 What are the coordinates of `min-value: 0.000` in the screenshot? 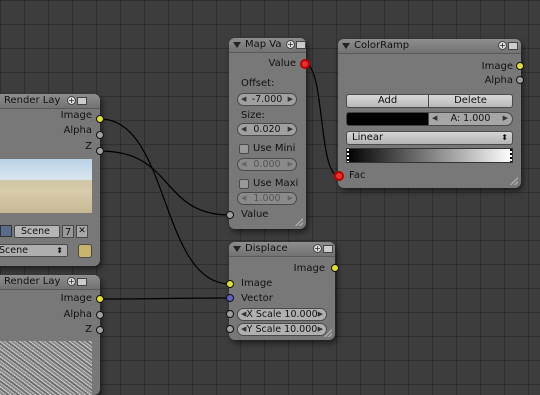 It's located at (267, 164).